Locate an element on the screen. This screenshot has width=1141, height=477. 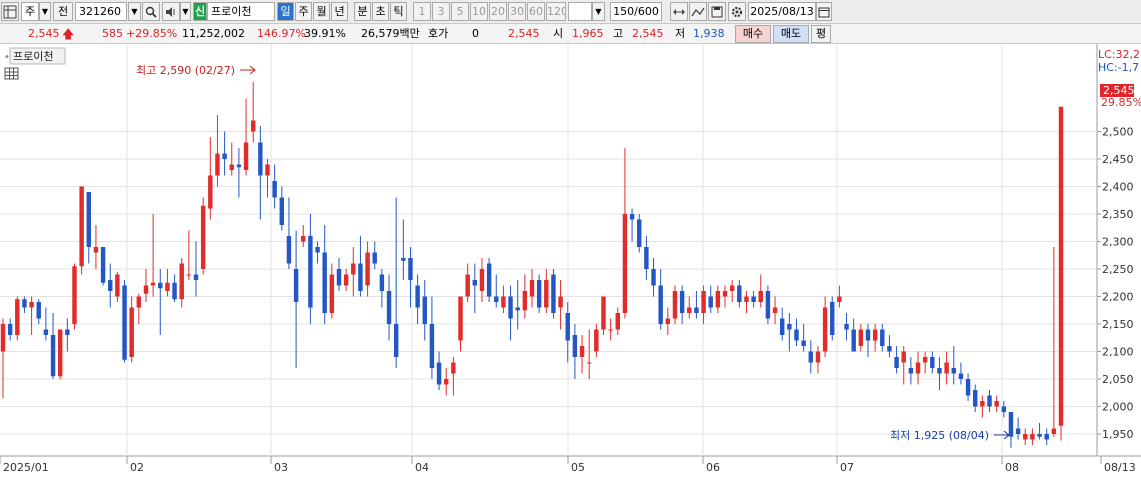
search-icon is located at coordinates (151, 11).